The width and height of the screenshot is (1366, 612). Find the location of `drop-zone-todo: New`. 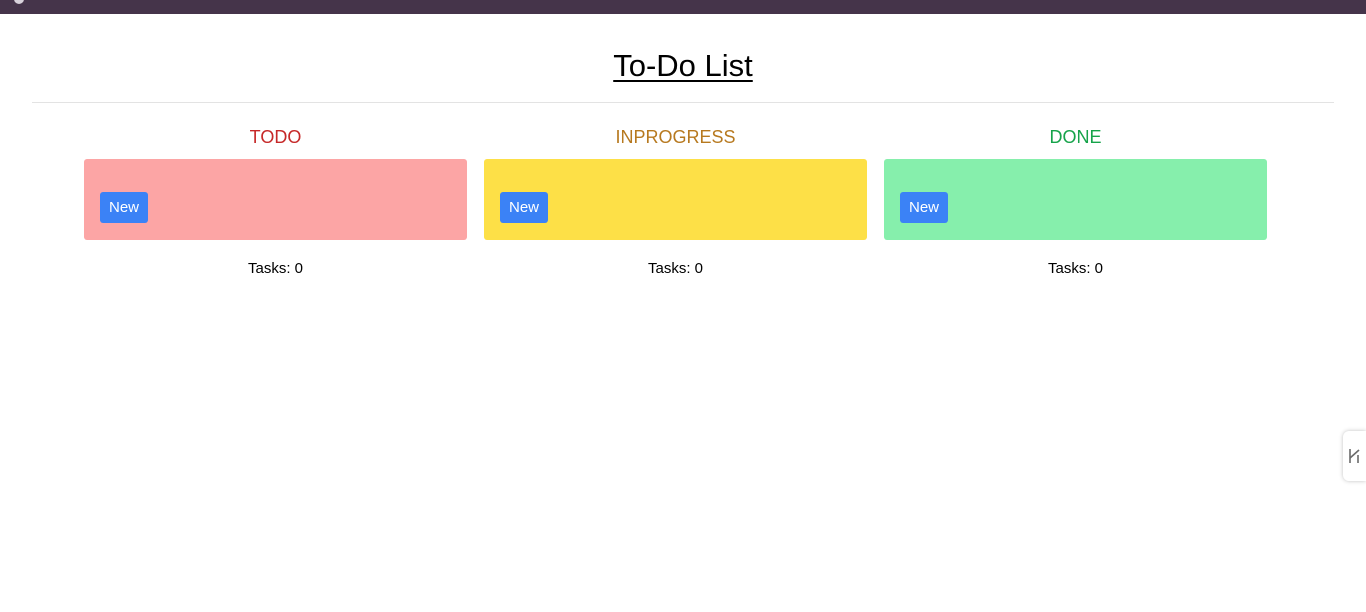

drop-zone-todo: New is located at coordinates (275, 199).